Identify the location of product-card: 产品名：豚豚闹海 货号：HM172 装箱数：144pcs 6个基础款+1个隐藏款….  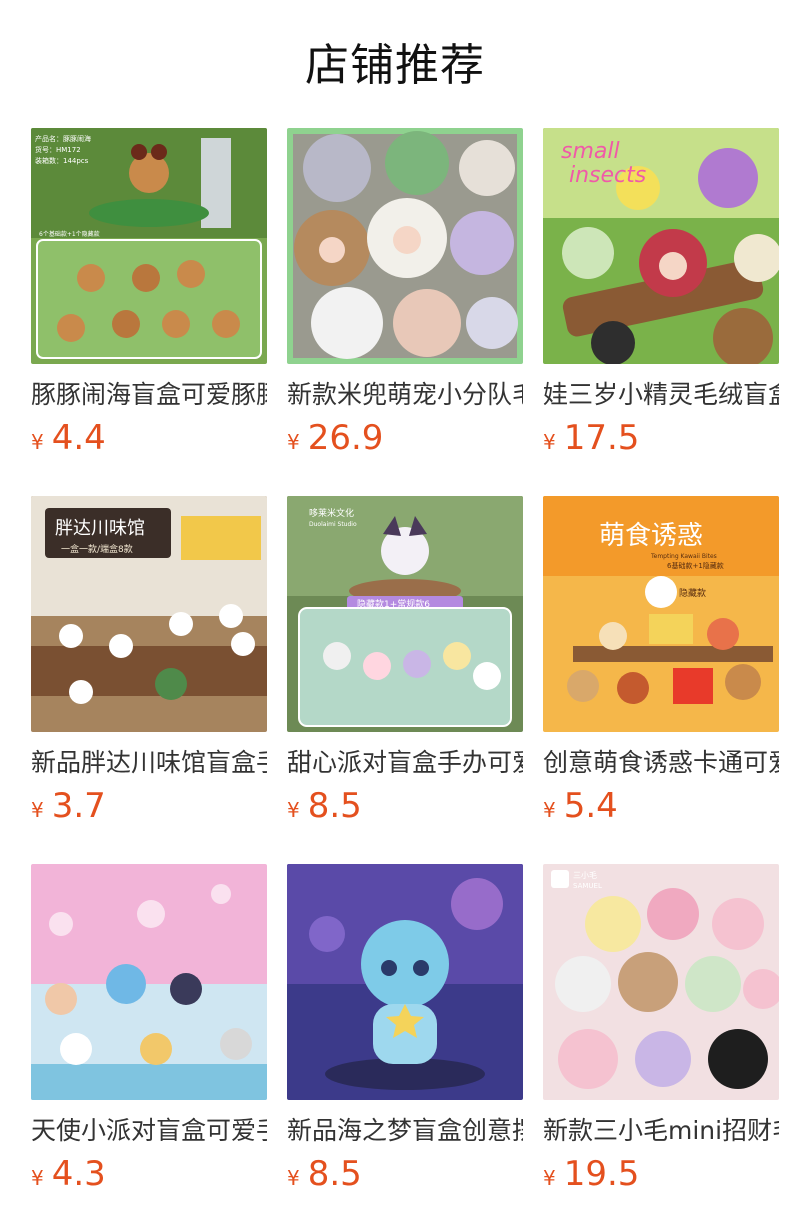
(149, 296).